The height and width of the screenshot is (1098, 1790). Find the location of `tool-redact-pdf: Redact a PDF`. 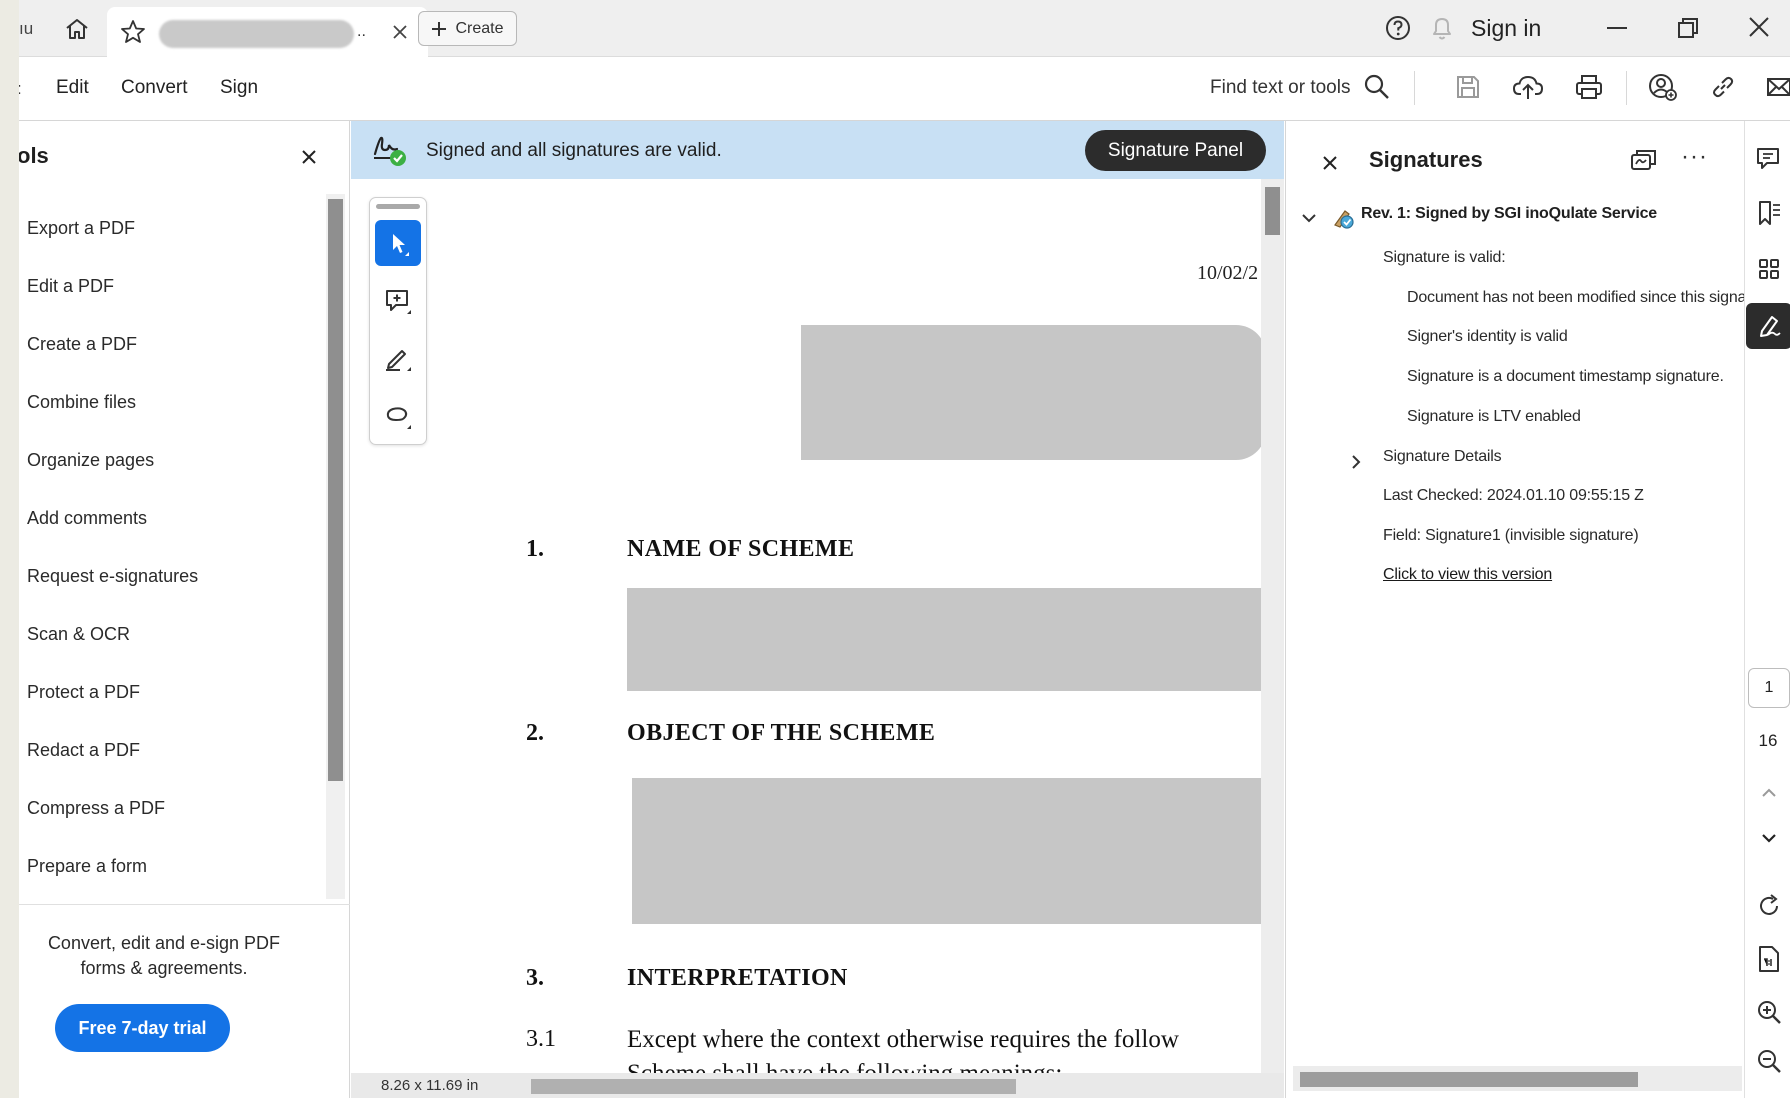

tool-redact-pdf: Redact a PDF is located at coordinates (177, 750).